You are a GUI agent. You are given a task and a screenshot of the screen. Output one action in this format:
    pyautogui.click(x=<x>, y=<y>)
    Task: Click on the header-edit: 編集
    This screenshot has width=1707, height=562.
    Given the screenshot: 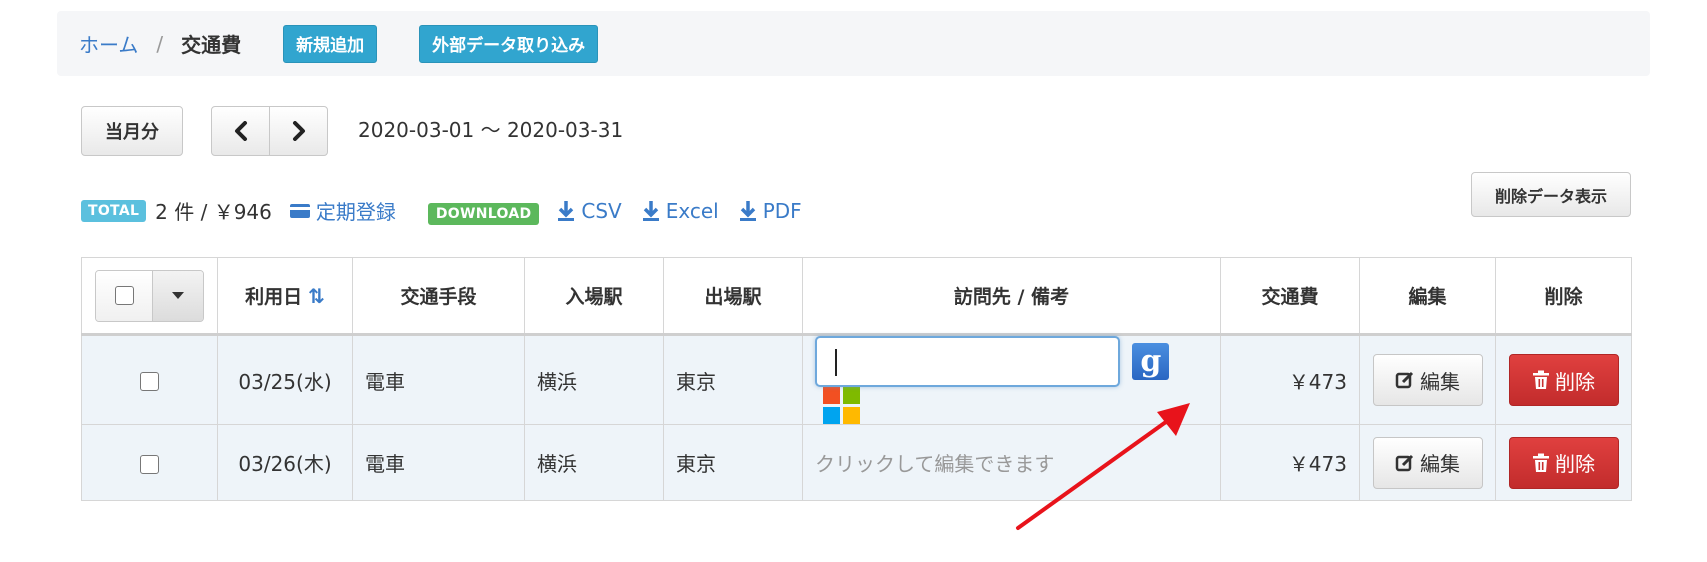 What is the action you would take?
    pyautogui.click(x=1427, y=296)
    